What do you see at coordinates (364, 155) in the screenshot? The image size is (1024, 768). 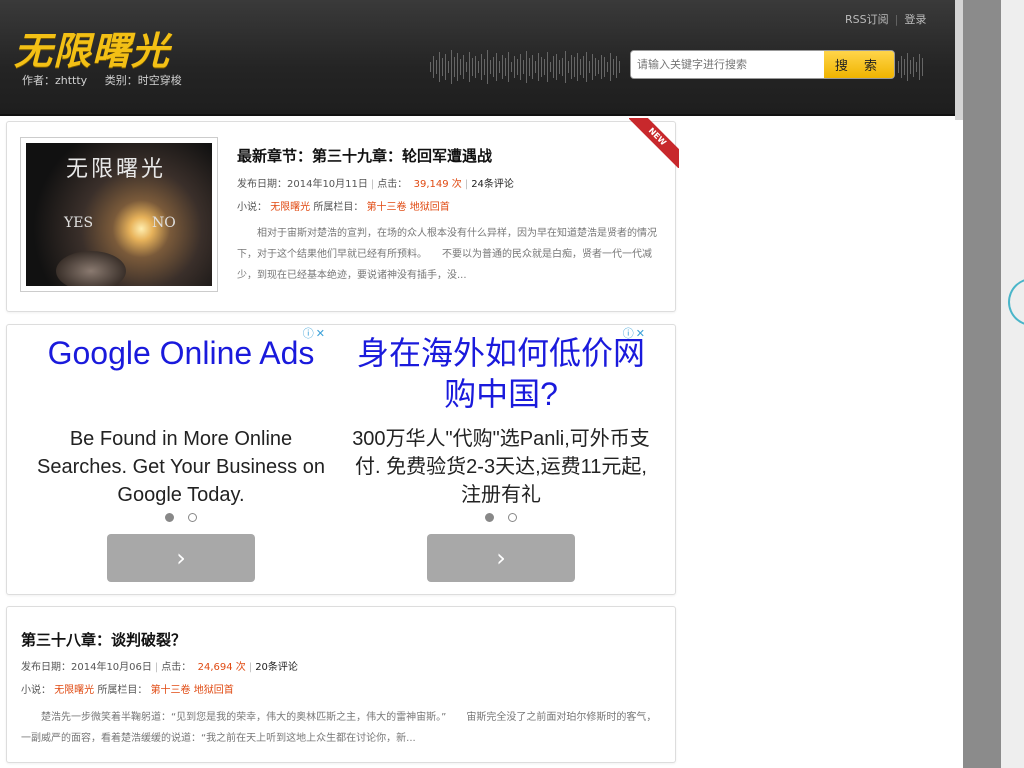 I see `post-title: 最新章节：第三十九章：轮回军遭遇战` at bounding box center [364, 155].